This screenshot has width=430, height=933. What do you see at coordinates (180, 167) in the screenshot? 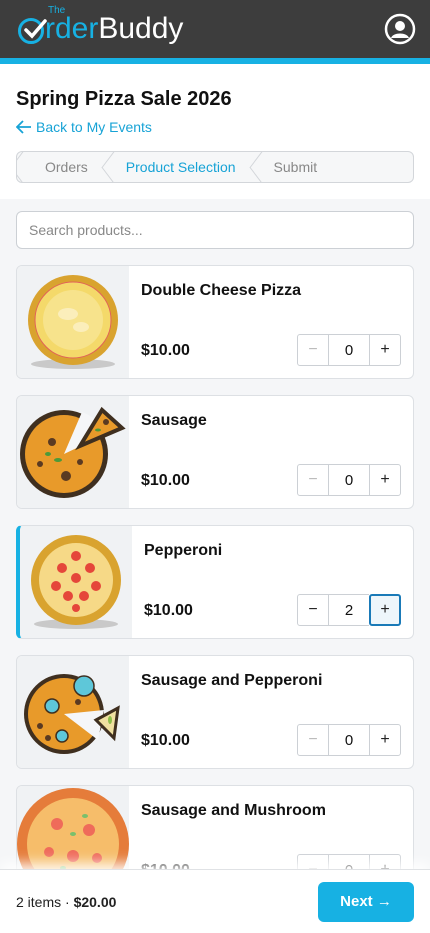
I see `step-label: Product Selection` at bounding box center [180, 167].